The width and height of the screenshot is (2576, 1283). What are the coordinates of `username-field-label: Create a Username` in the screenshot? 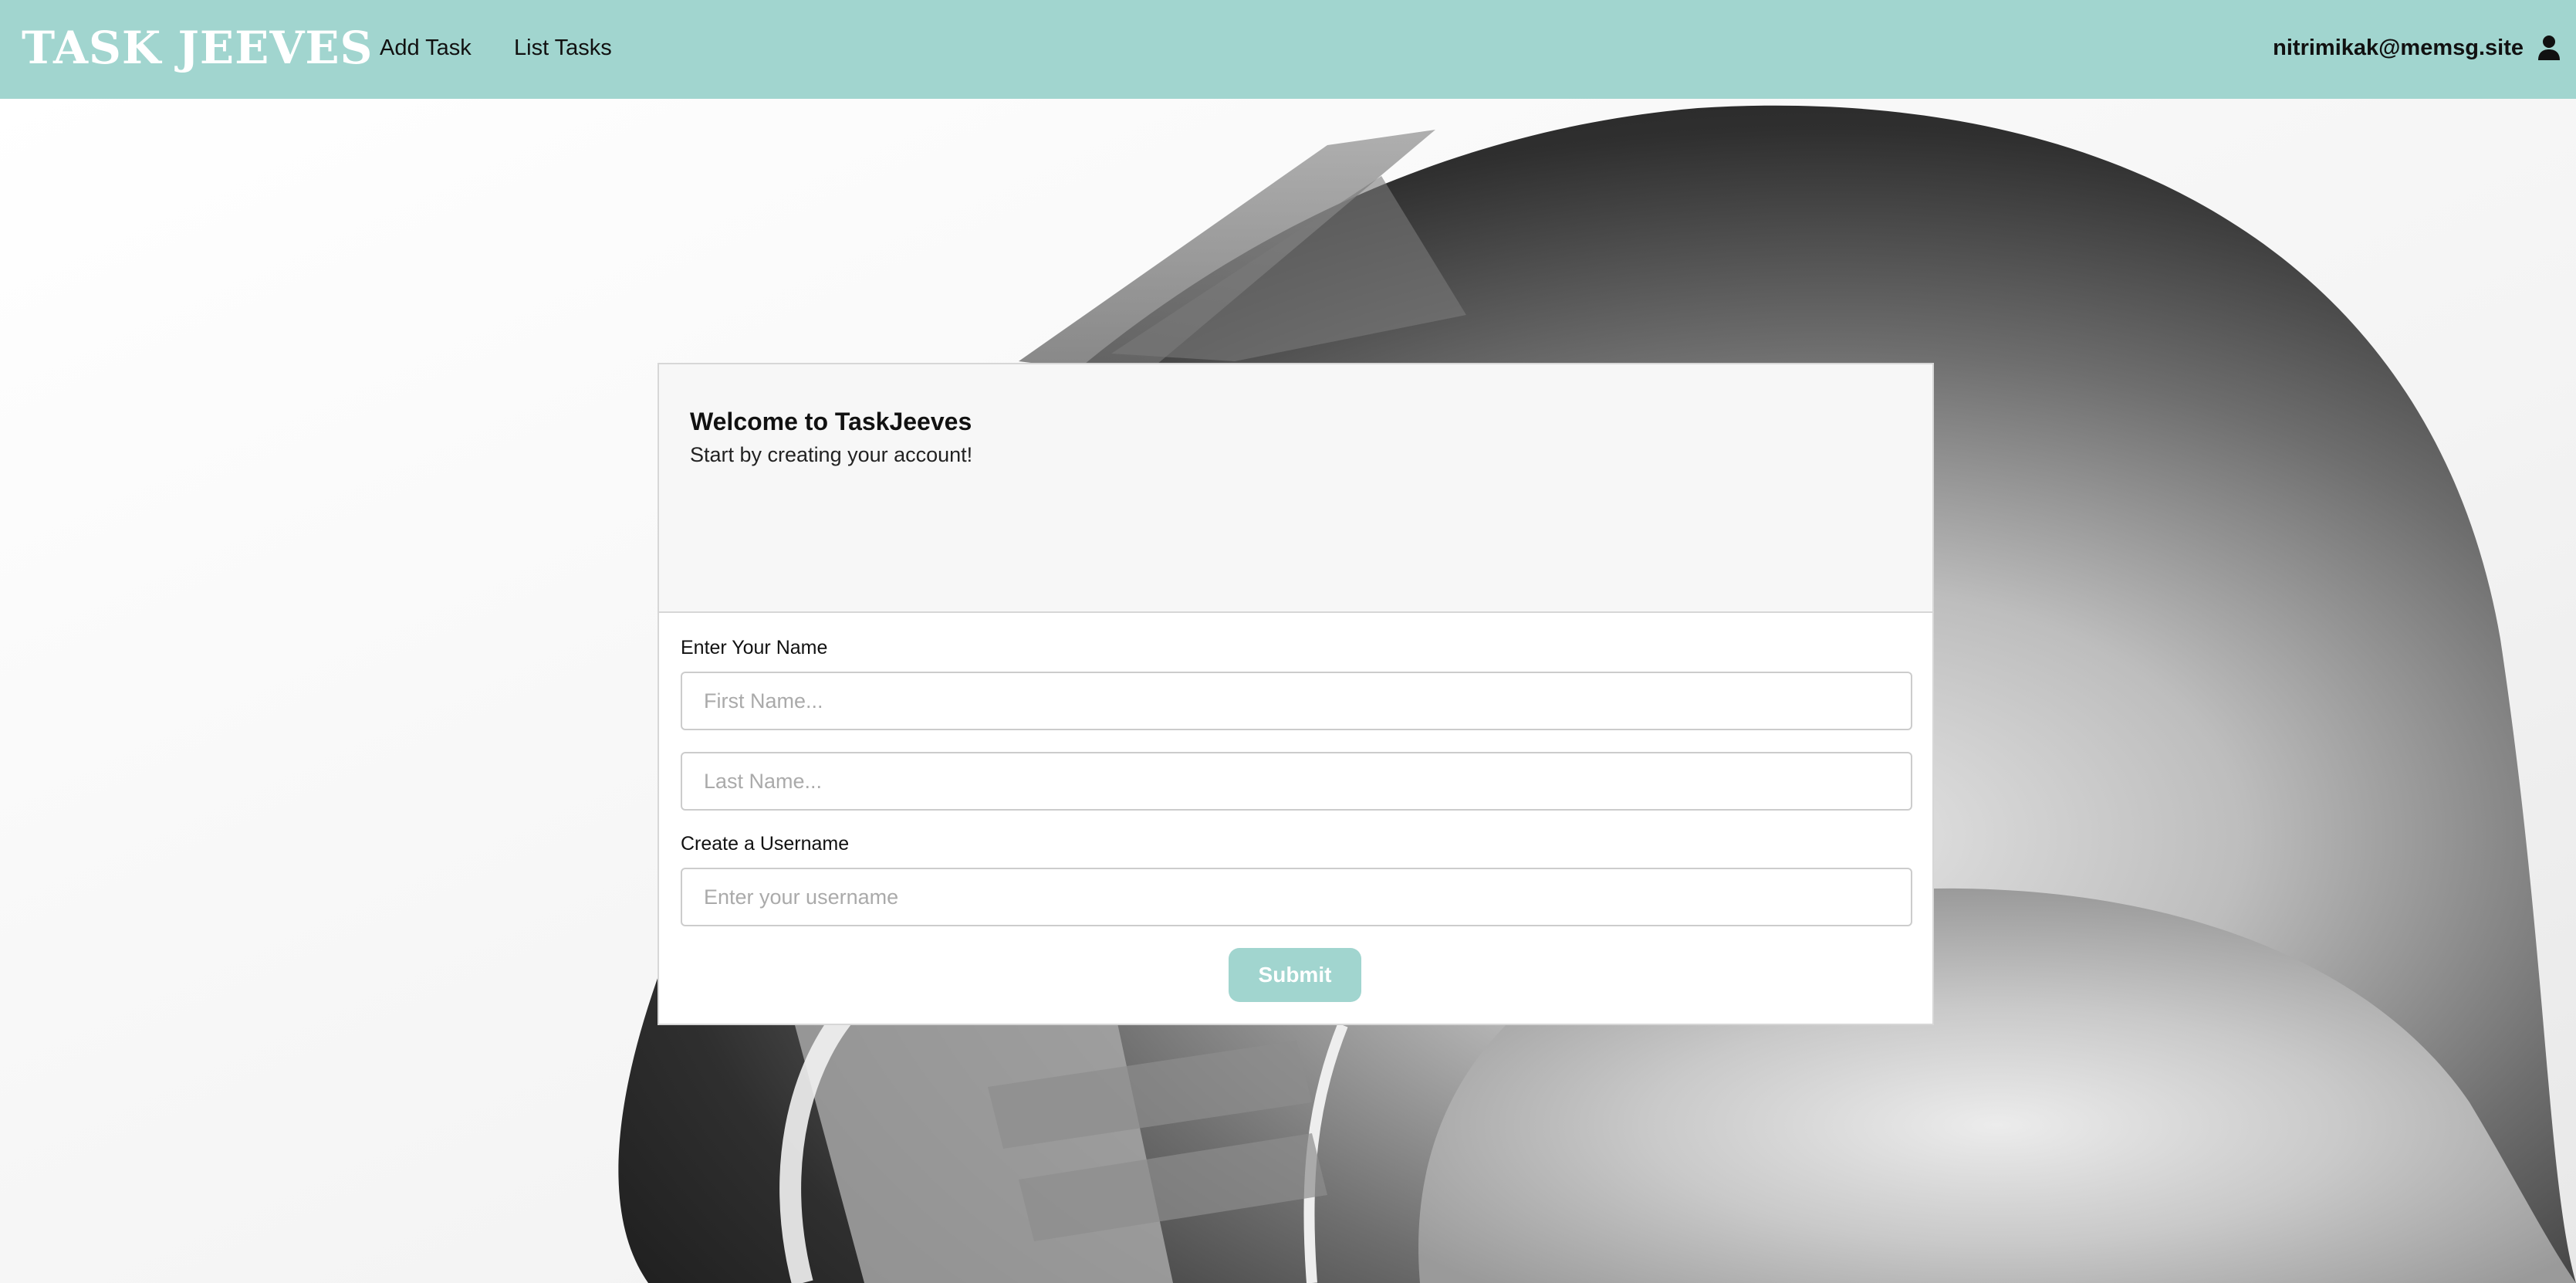 It's located at (765, 844).